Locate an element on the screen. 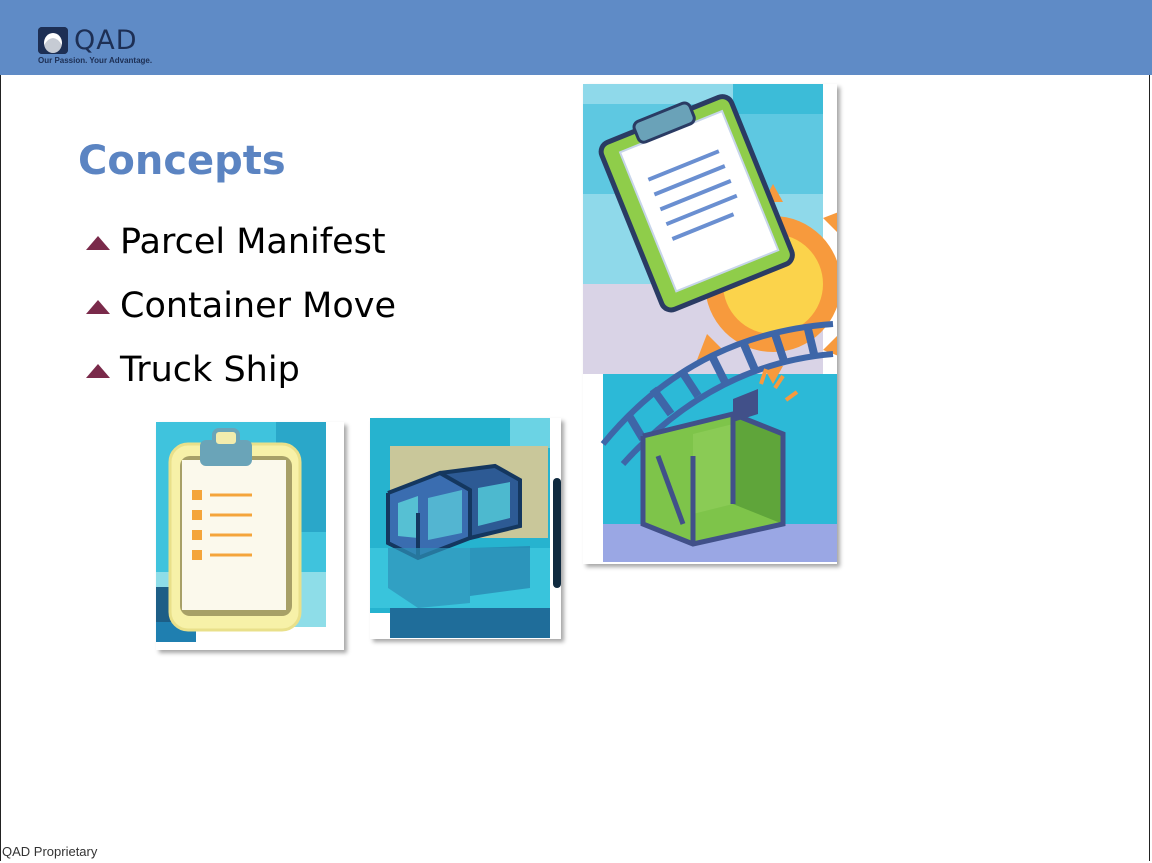 This screenshot has height=863, width=1152. clipboard-checklist-illustration is located at coordinates (250, 536).